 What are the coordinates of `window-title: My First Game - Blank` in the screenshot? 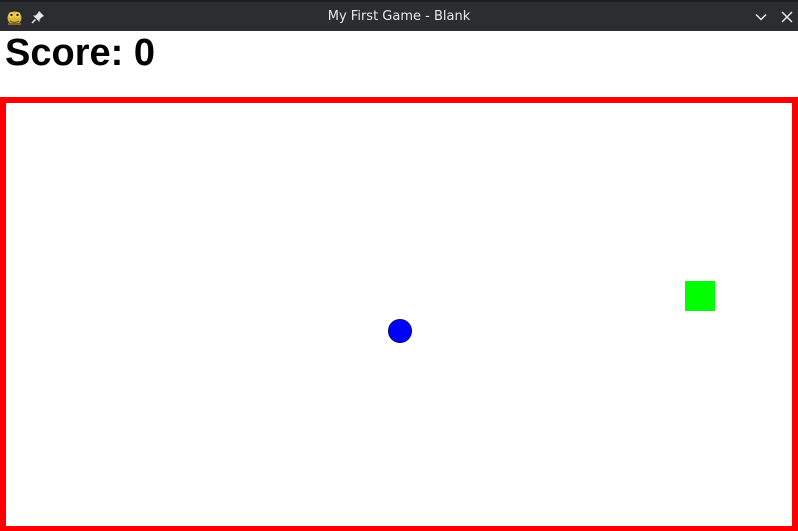 It's located at (399, 16).